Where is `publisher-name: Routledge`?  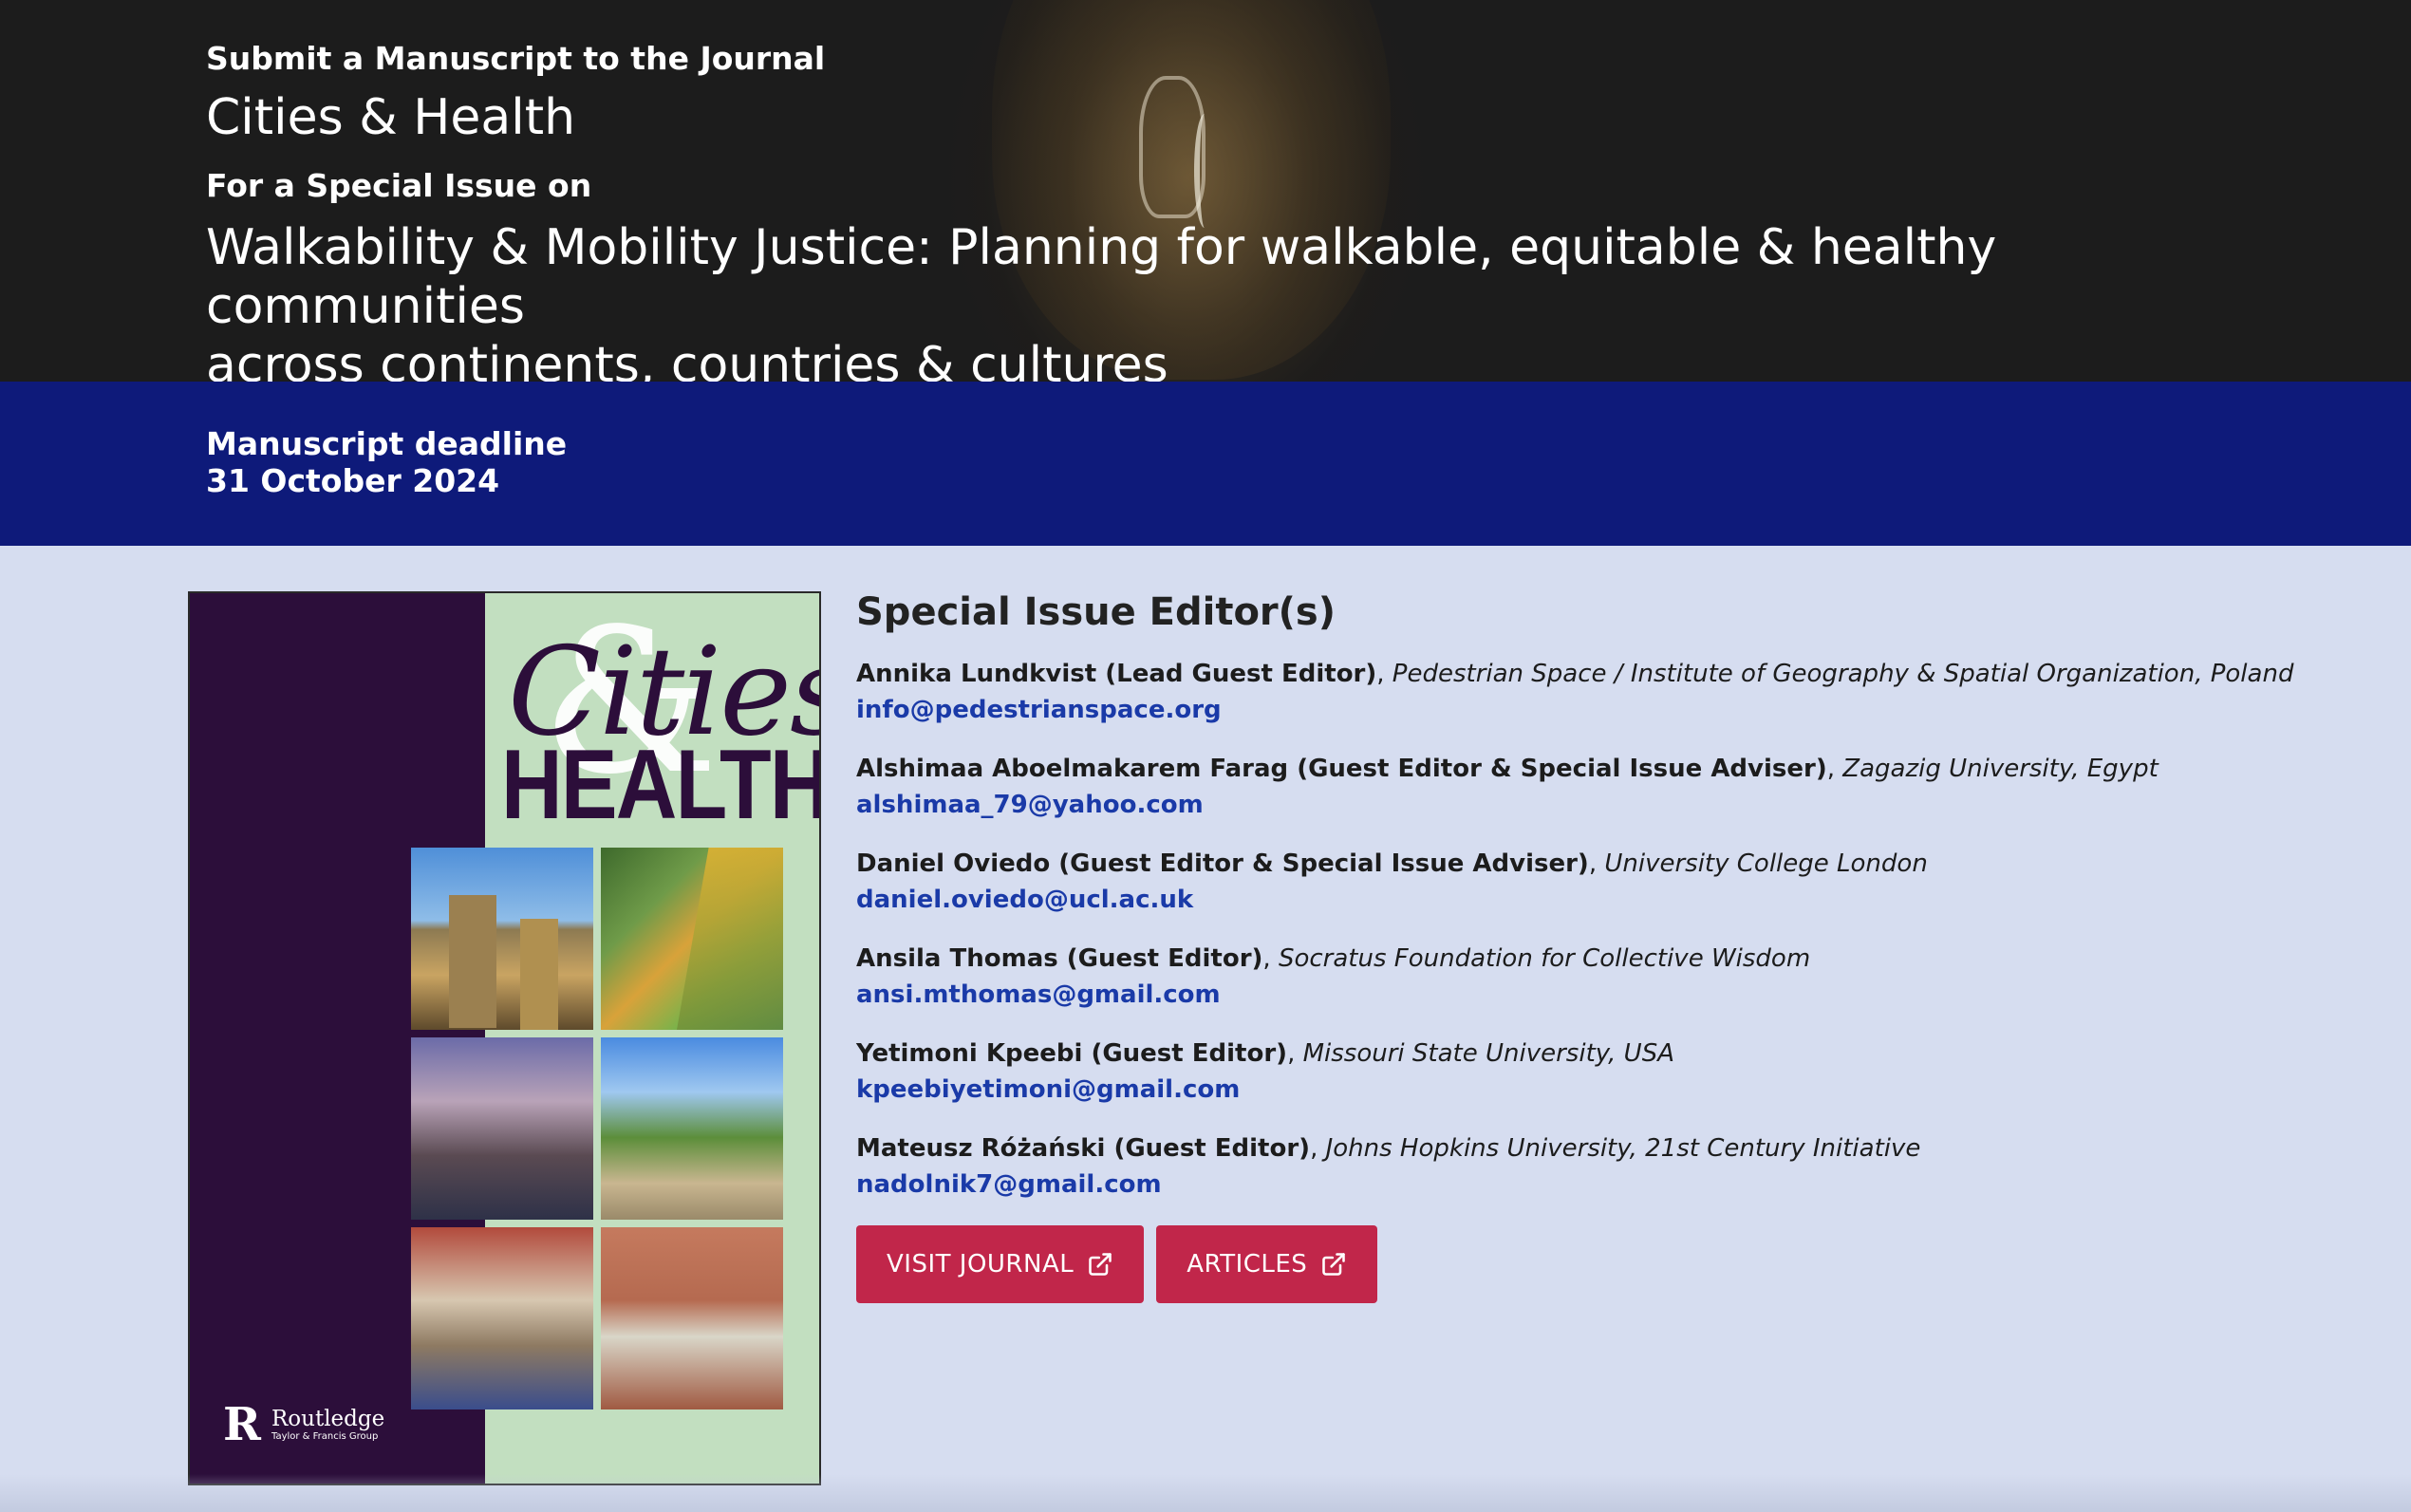 publisher-name: Routledge is located at coordinates (328, 1419).